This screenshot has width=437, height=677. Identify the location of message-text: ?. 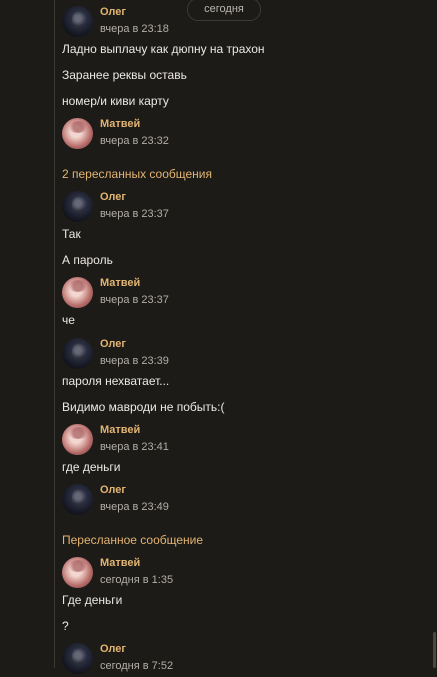
(65, 626).